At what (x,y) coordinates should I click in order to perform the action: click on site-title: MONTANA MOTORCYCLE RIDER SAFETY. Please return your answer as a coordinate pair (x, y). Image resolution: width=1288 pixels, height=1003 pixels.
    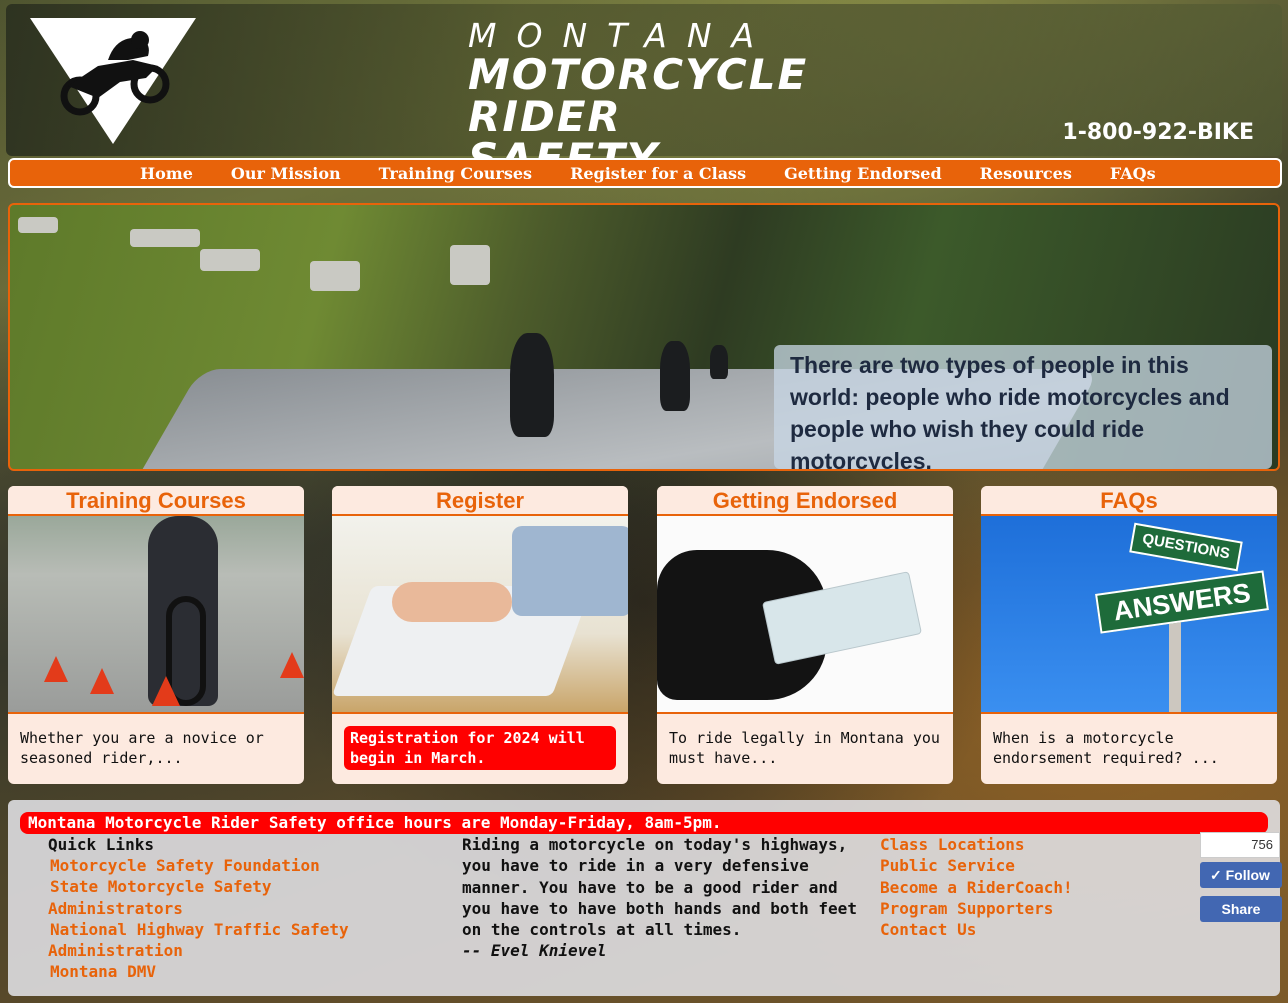
    Looking at the image, I should click on (648, 99).